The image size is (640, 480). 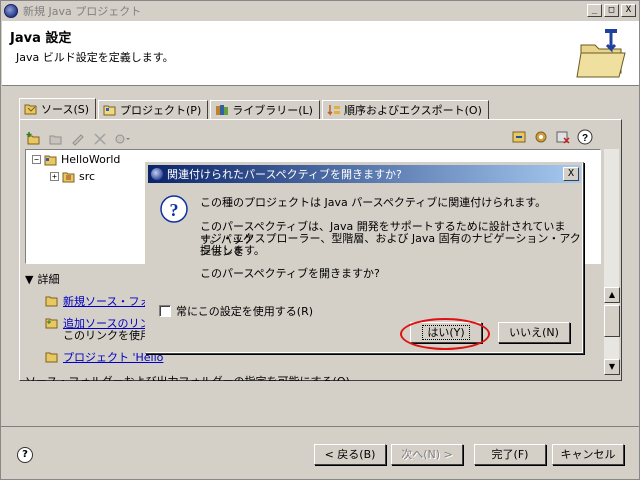 I want to click on library-icon, so click(x=222, y=110).